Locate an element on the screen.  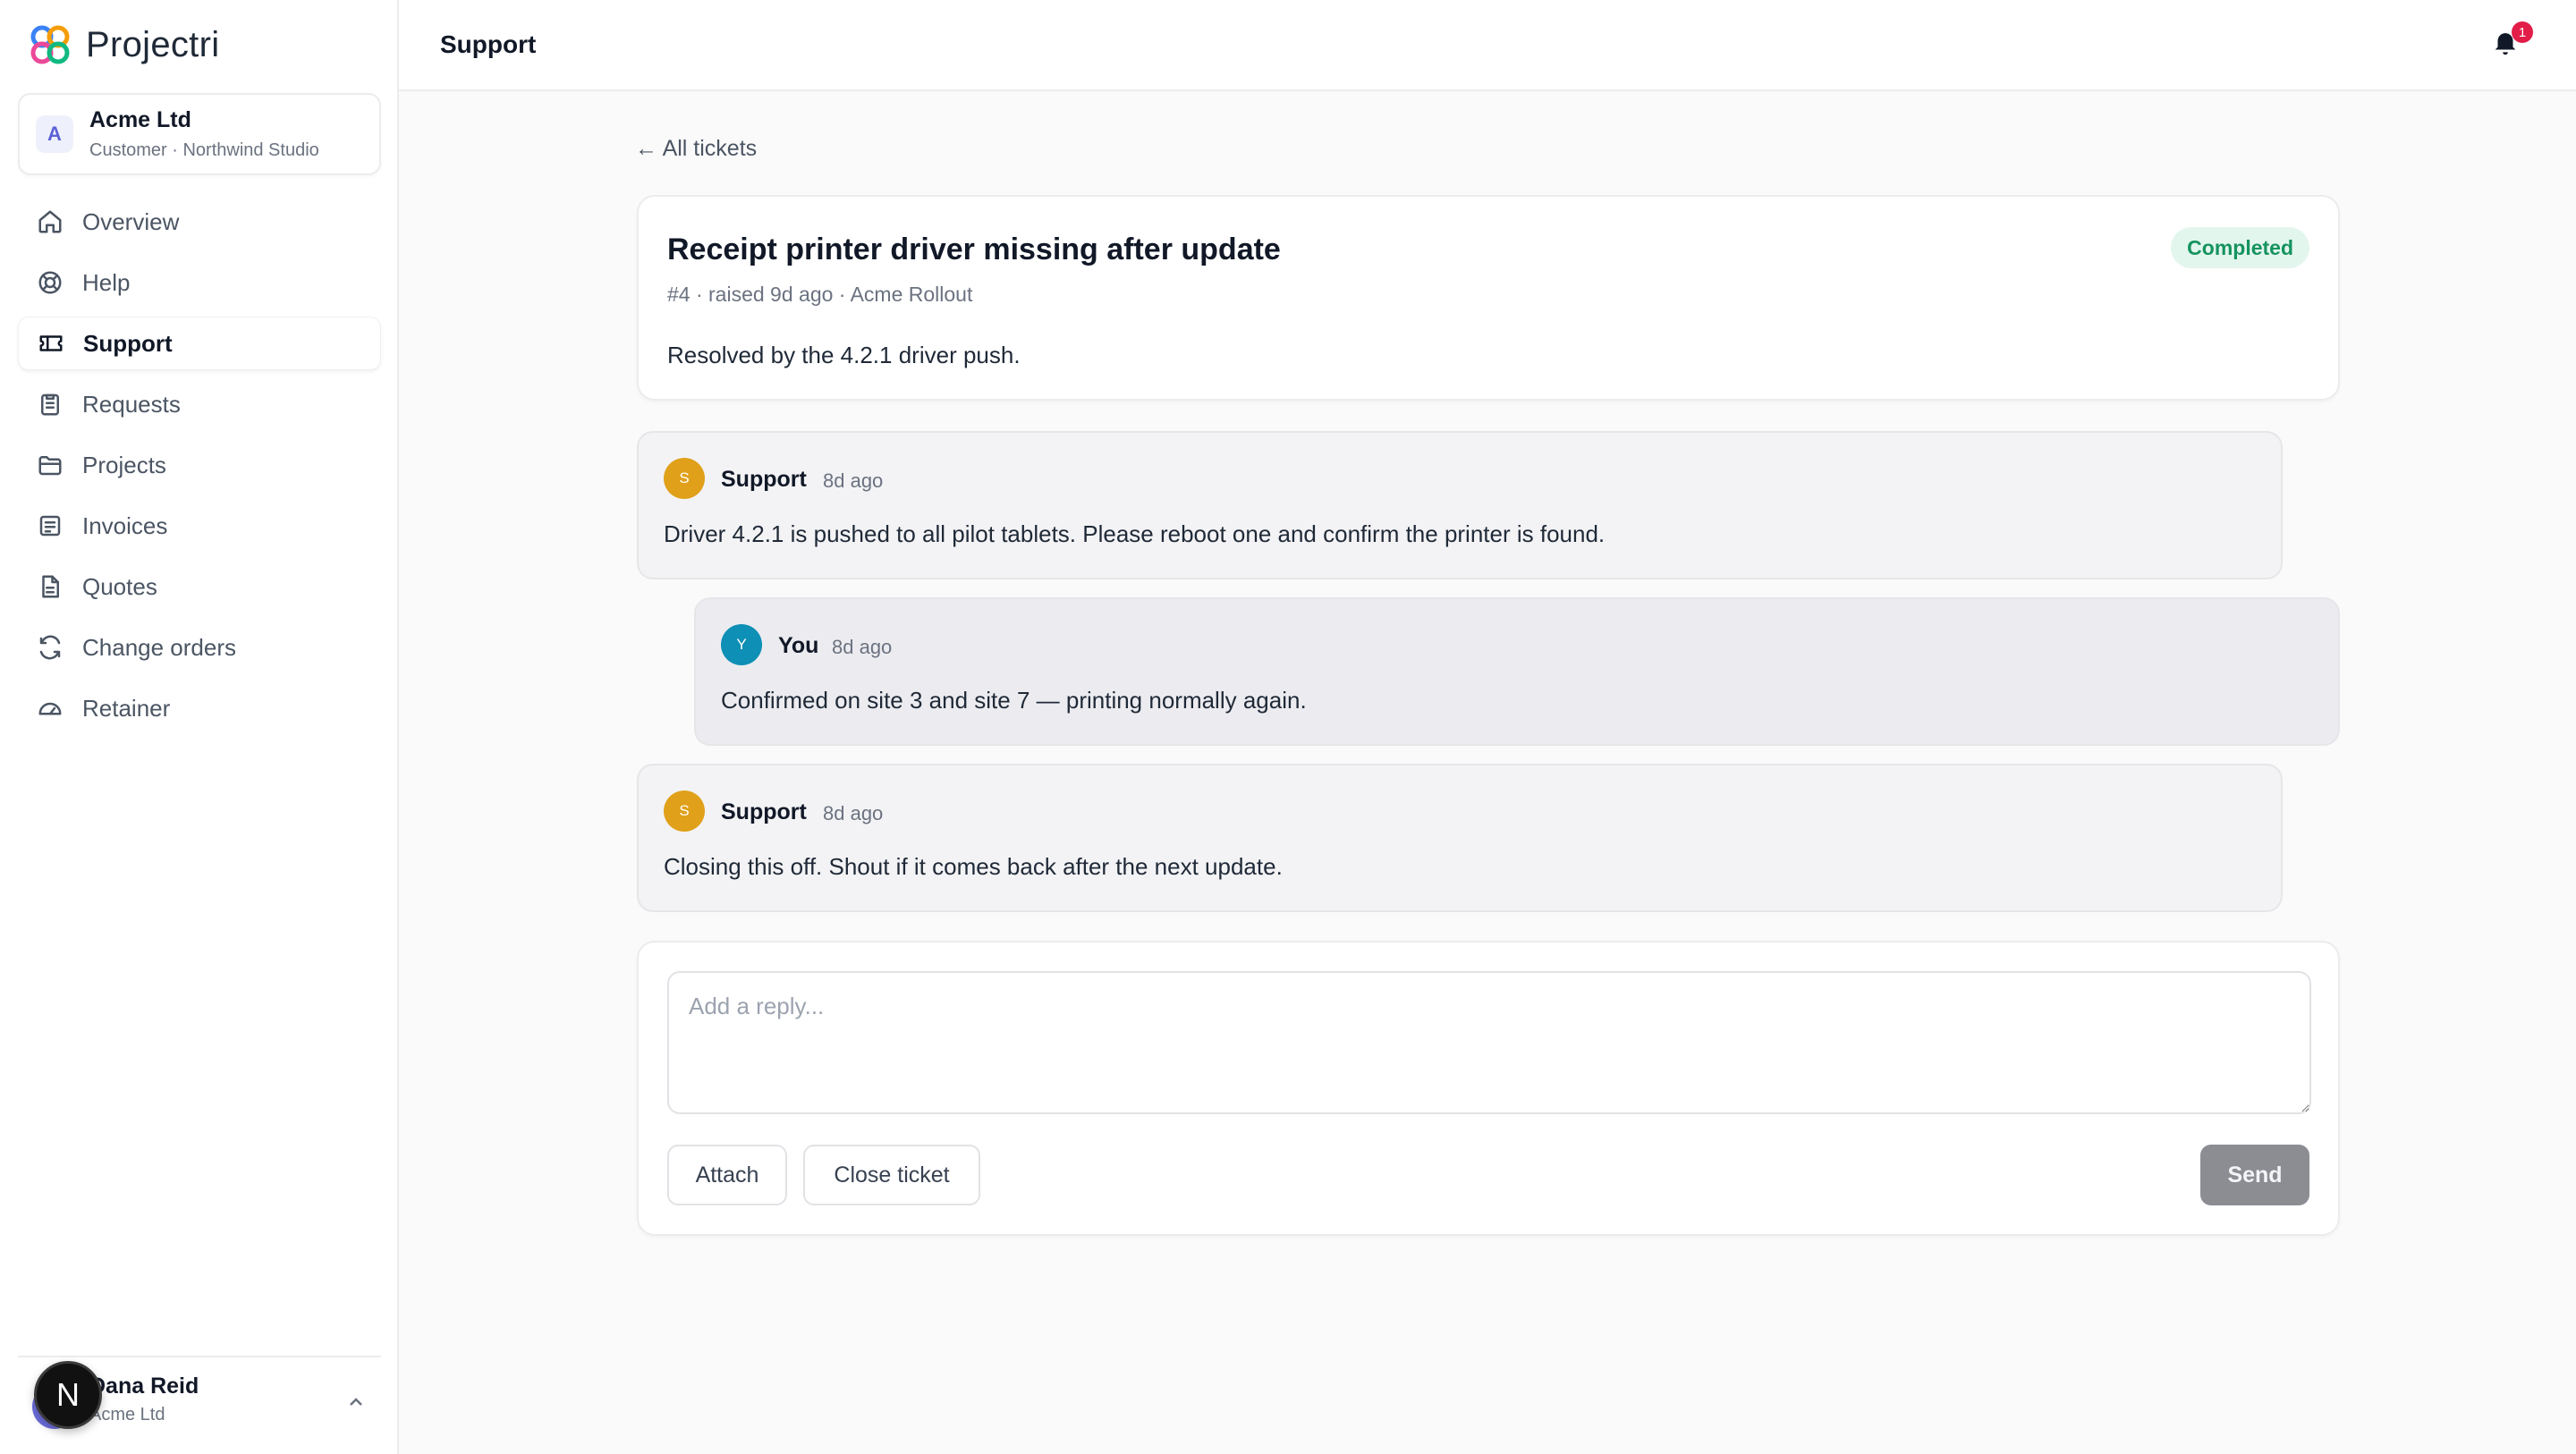
sidebar-item-help: Help is located at coordinates (199, 282).